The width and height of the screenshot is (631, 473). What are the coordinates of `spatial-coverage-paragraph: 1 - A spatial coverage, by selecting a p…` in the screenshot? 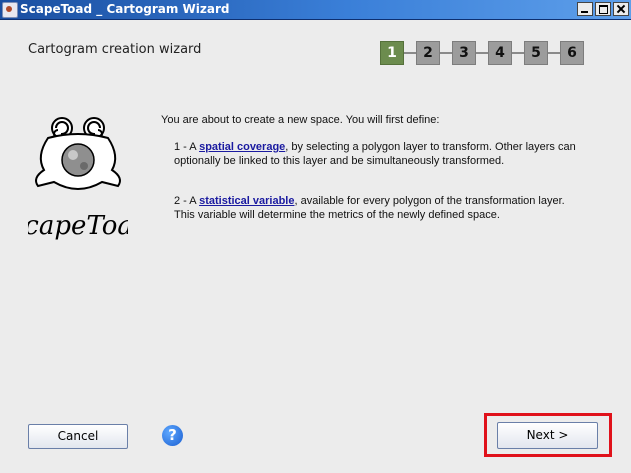 It's located at (379, 154).